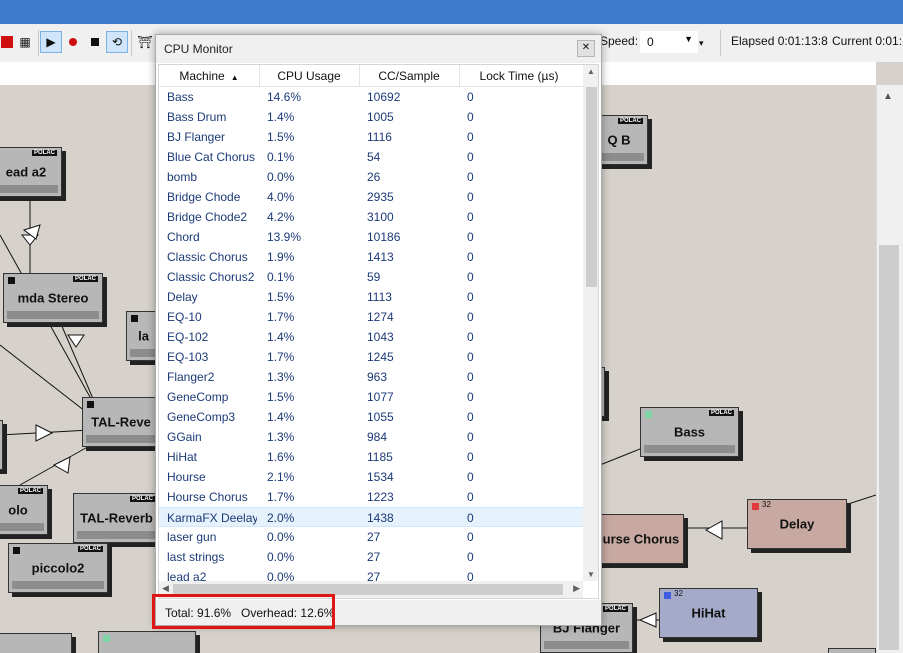 This screenshot has height=653, width=903. What do you see at coordinates (165, 588) in the screenshot?
I see `scroll-left-icon: ◀` at bounding box center [165, 588].